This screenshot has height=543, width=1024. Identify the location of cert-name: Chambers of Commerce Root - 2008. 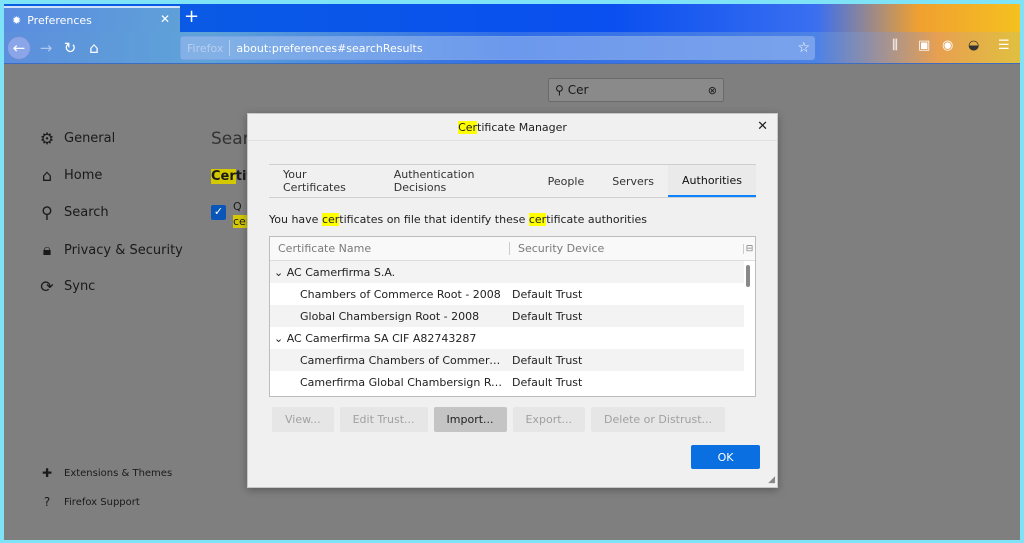
(388, 294).